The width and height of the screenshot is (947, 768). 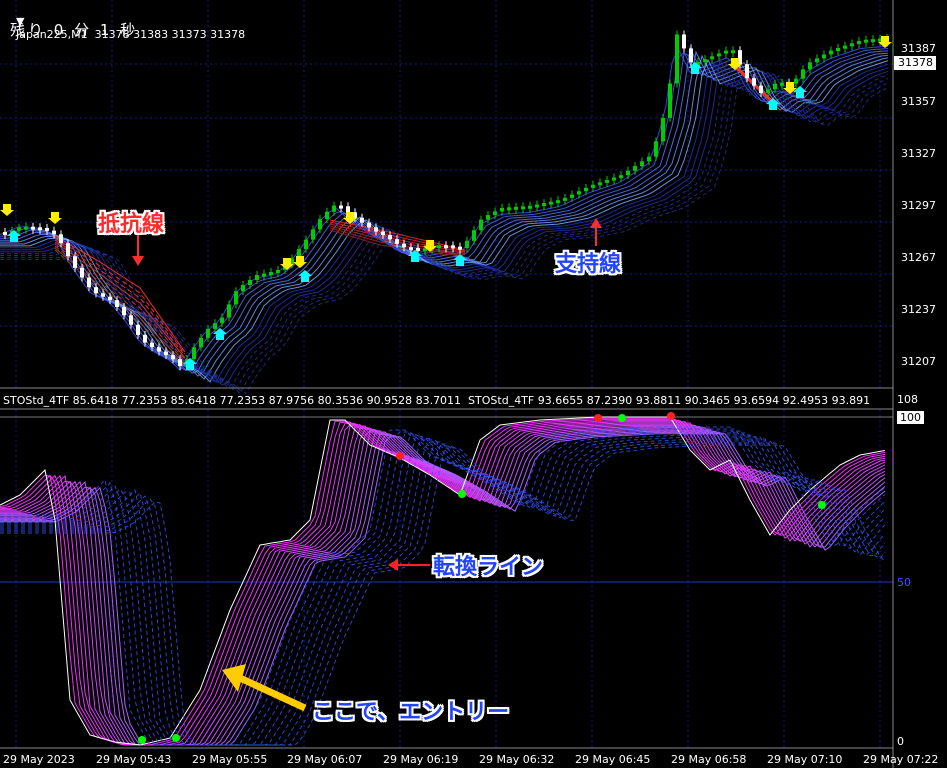 What do you see at coordinates (588, 264) in the screenshot?
I see `support-annotation: 支持線` at bounding box center [588, 264].